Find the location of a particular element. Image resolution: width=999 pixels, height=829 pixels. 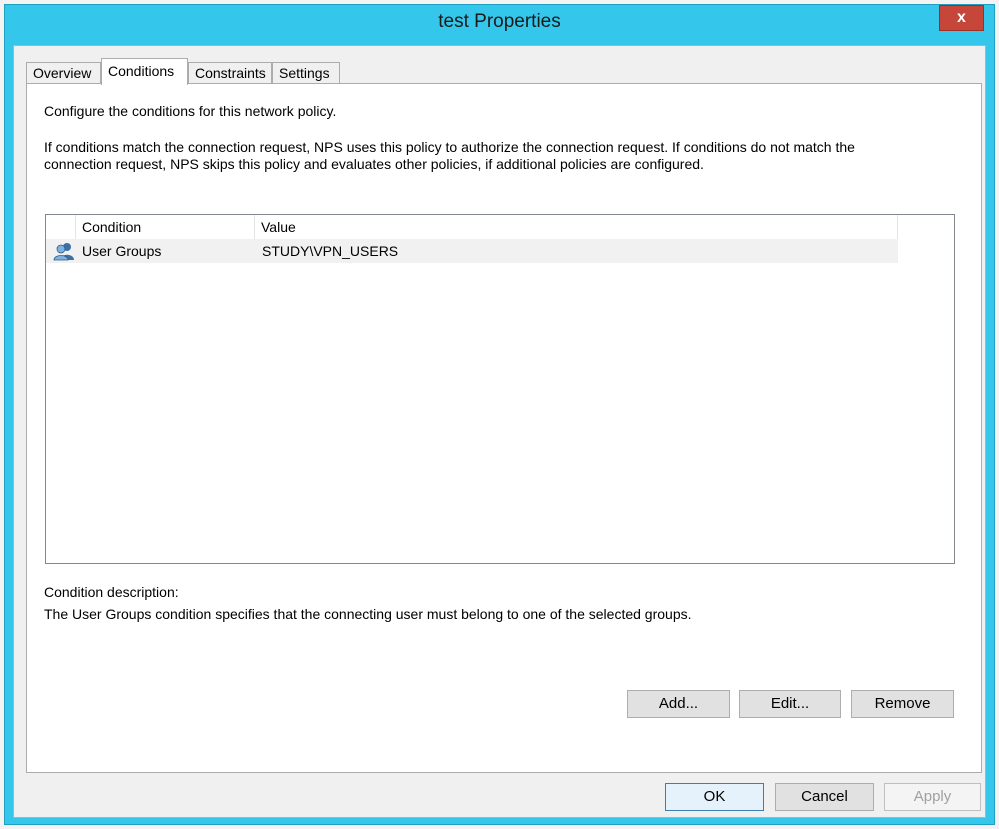

ok-button: OK is located at coordinates (714, 797).